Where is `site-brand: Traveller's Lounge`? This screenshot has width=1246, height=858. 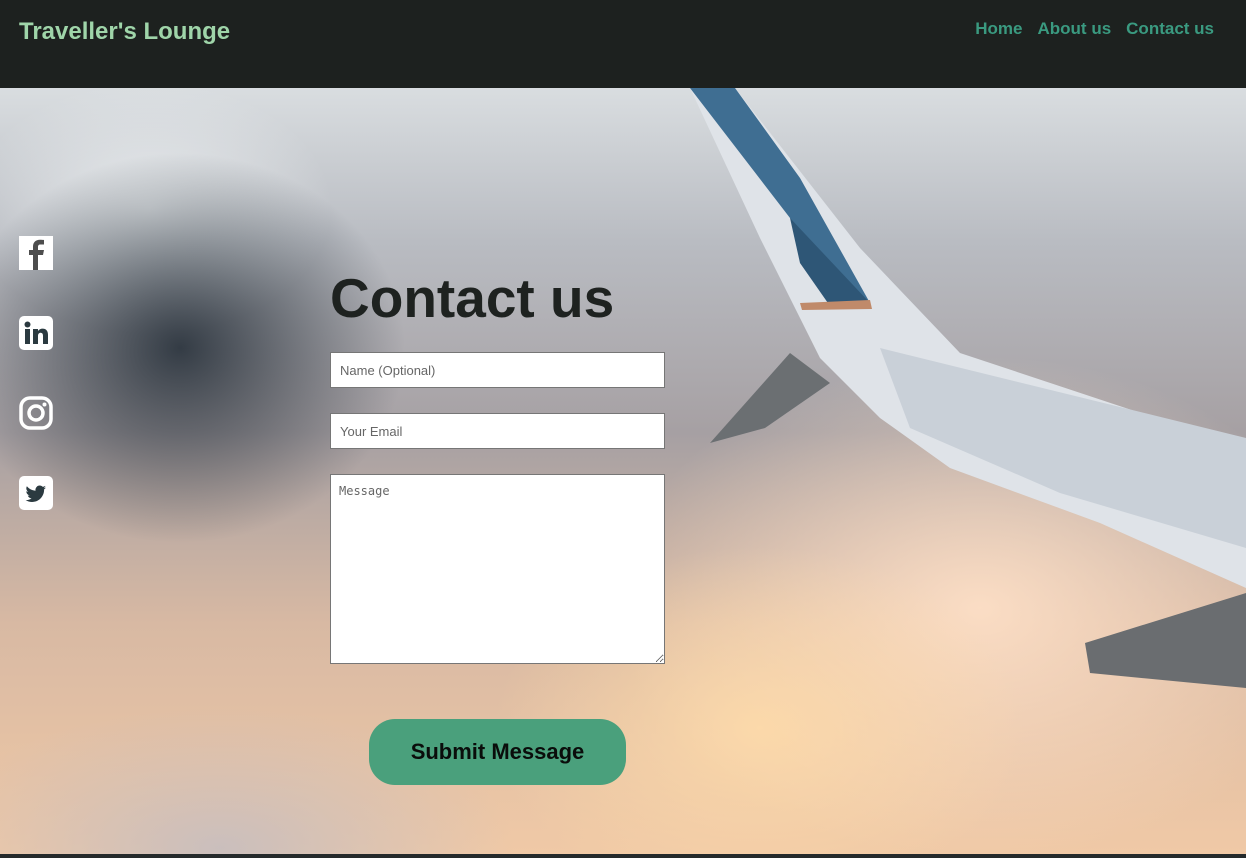
site-brand: Traveller's Lounge is located at coordinates (124, 32).